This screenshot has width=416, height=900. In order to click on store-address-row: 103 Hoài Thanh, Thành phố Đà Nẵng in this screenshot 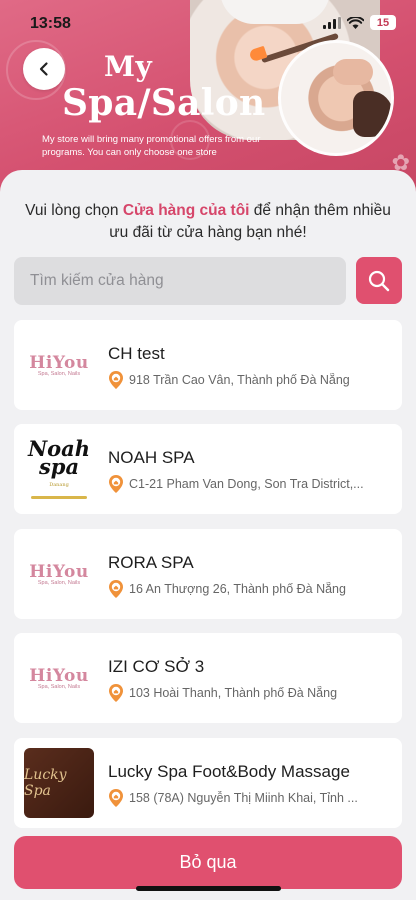, I will do `click(248, 693)`.